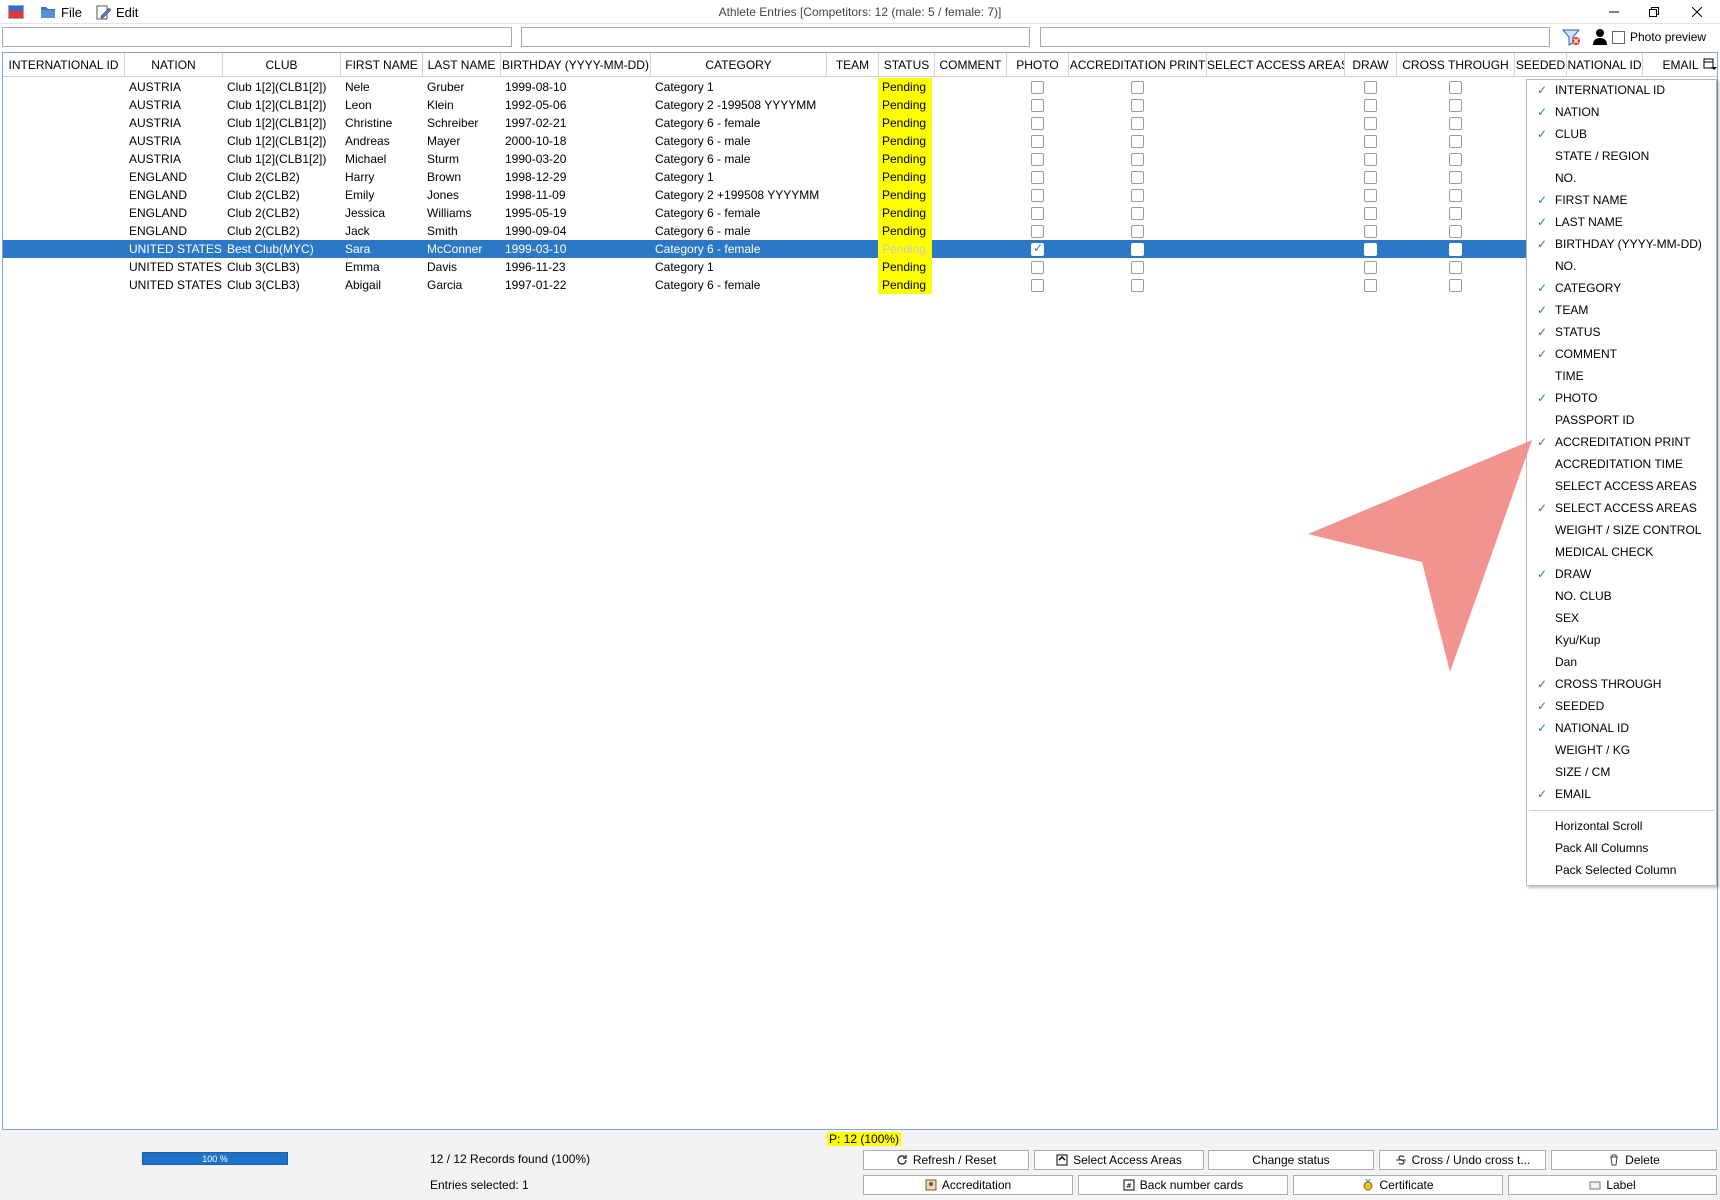  What do you see at coordinates (1621, 750) in the screenshot?
I see `column-menu-item: WEIGHT / KG` at bounding box center [1621, 750].